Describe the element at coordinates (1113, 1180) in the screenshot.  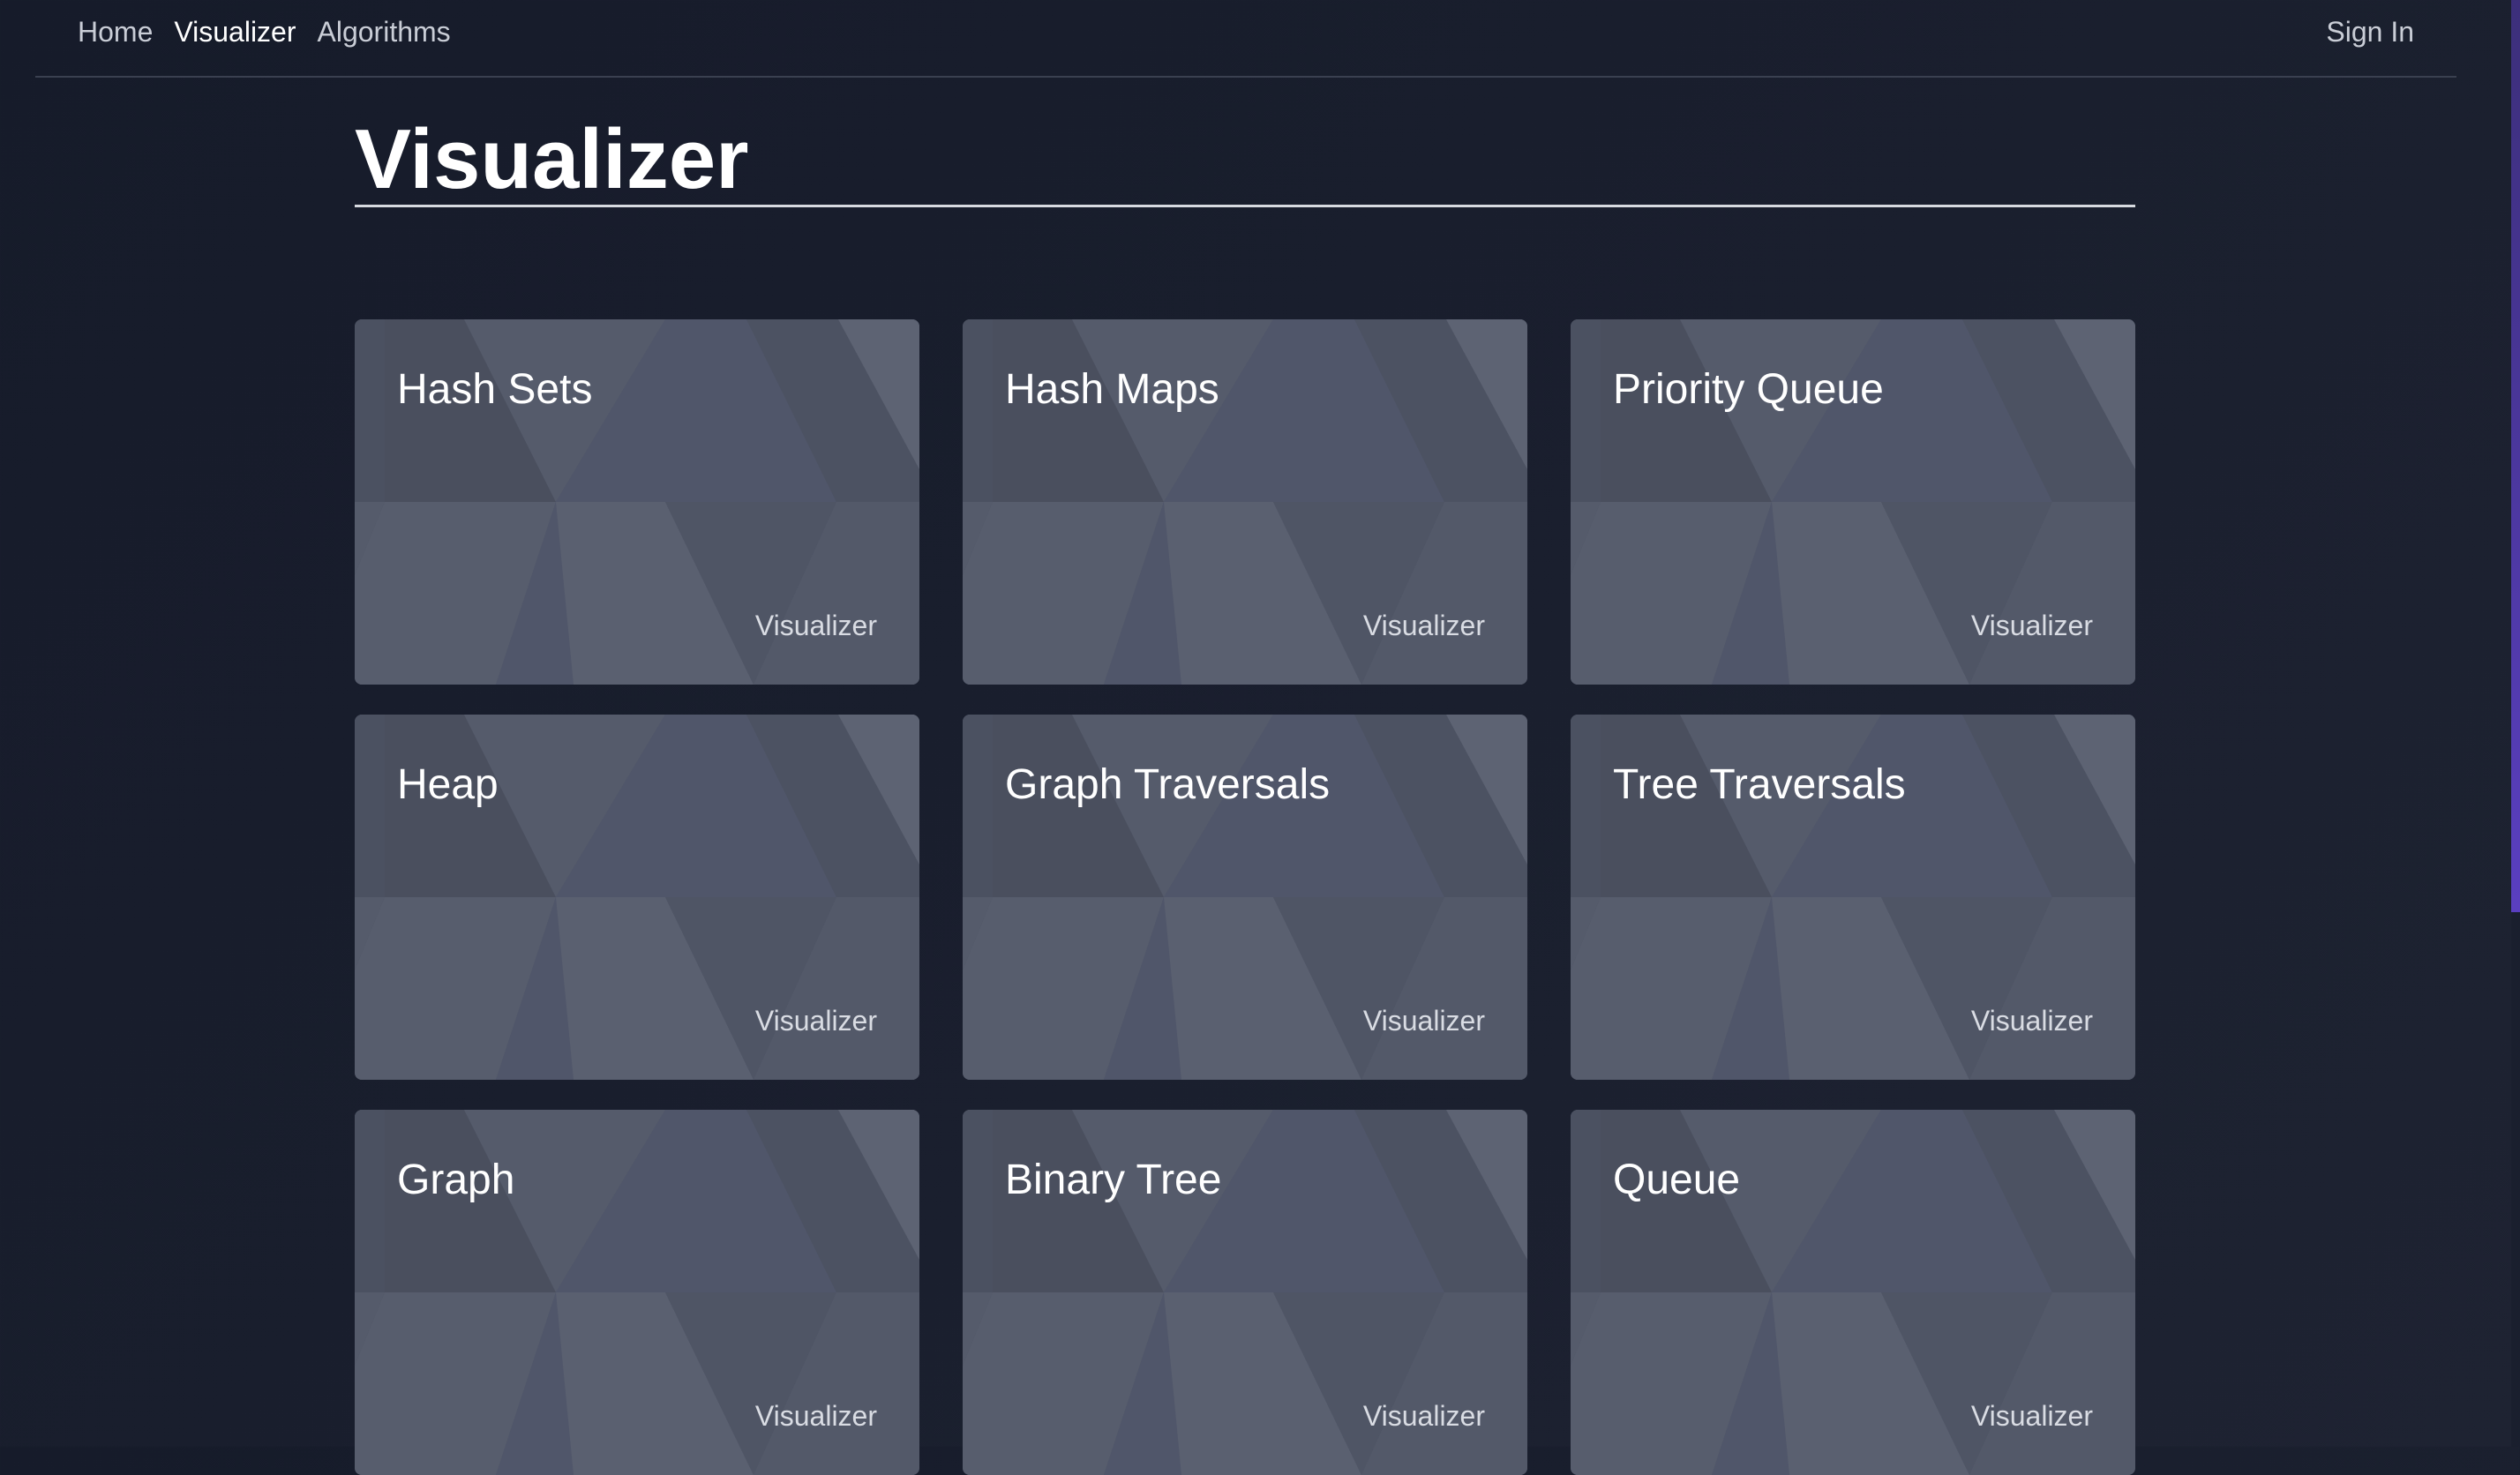
I see `card-title: Binary Tree` at that location.